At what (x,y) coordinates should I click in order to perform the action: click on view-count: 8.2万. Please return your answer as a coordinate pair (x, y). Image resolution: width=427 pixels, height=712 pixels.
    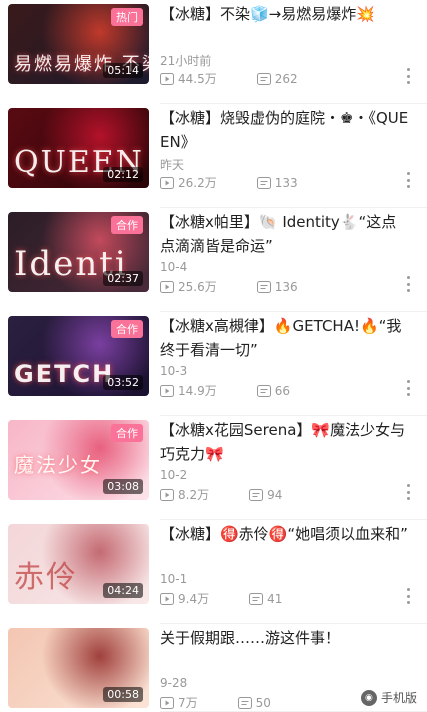
    Looking at the image, I should click on (184, 494).